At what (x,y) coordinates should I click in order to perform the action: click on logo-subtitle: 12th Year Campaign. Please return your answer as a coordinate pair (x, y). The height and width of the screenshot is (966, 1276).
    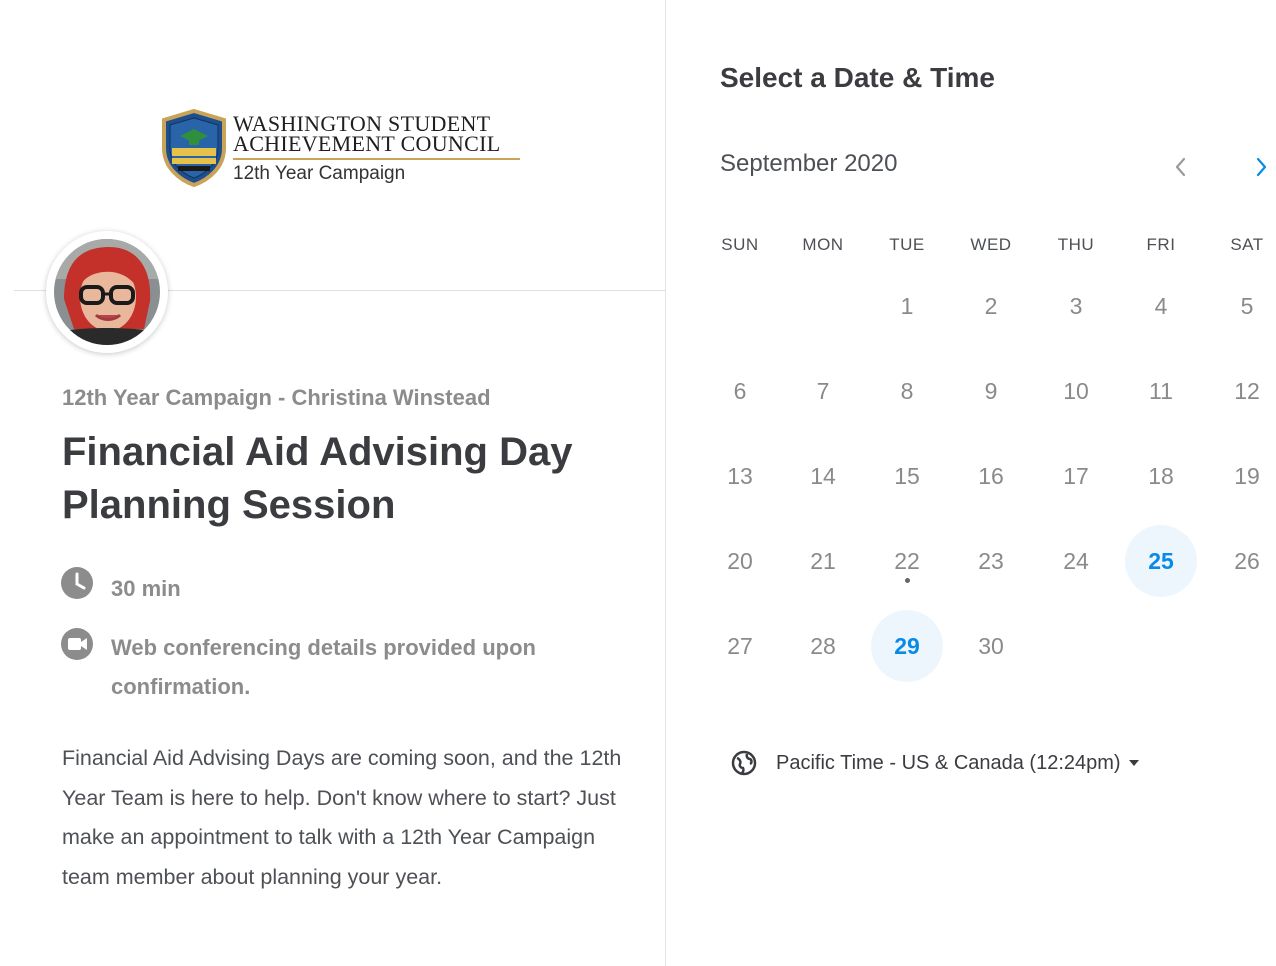
    Looking at the image, I should click on (319, 173).